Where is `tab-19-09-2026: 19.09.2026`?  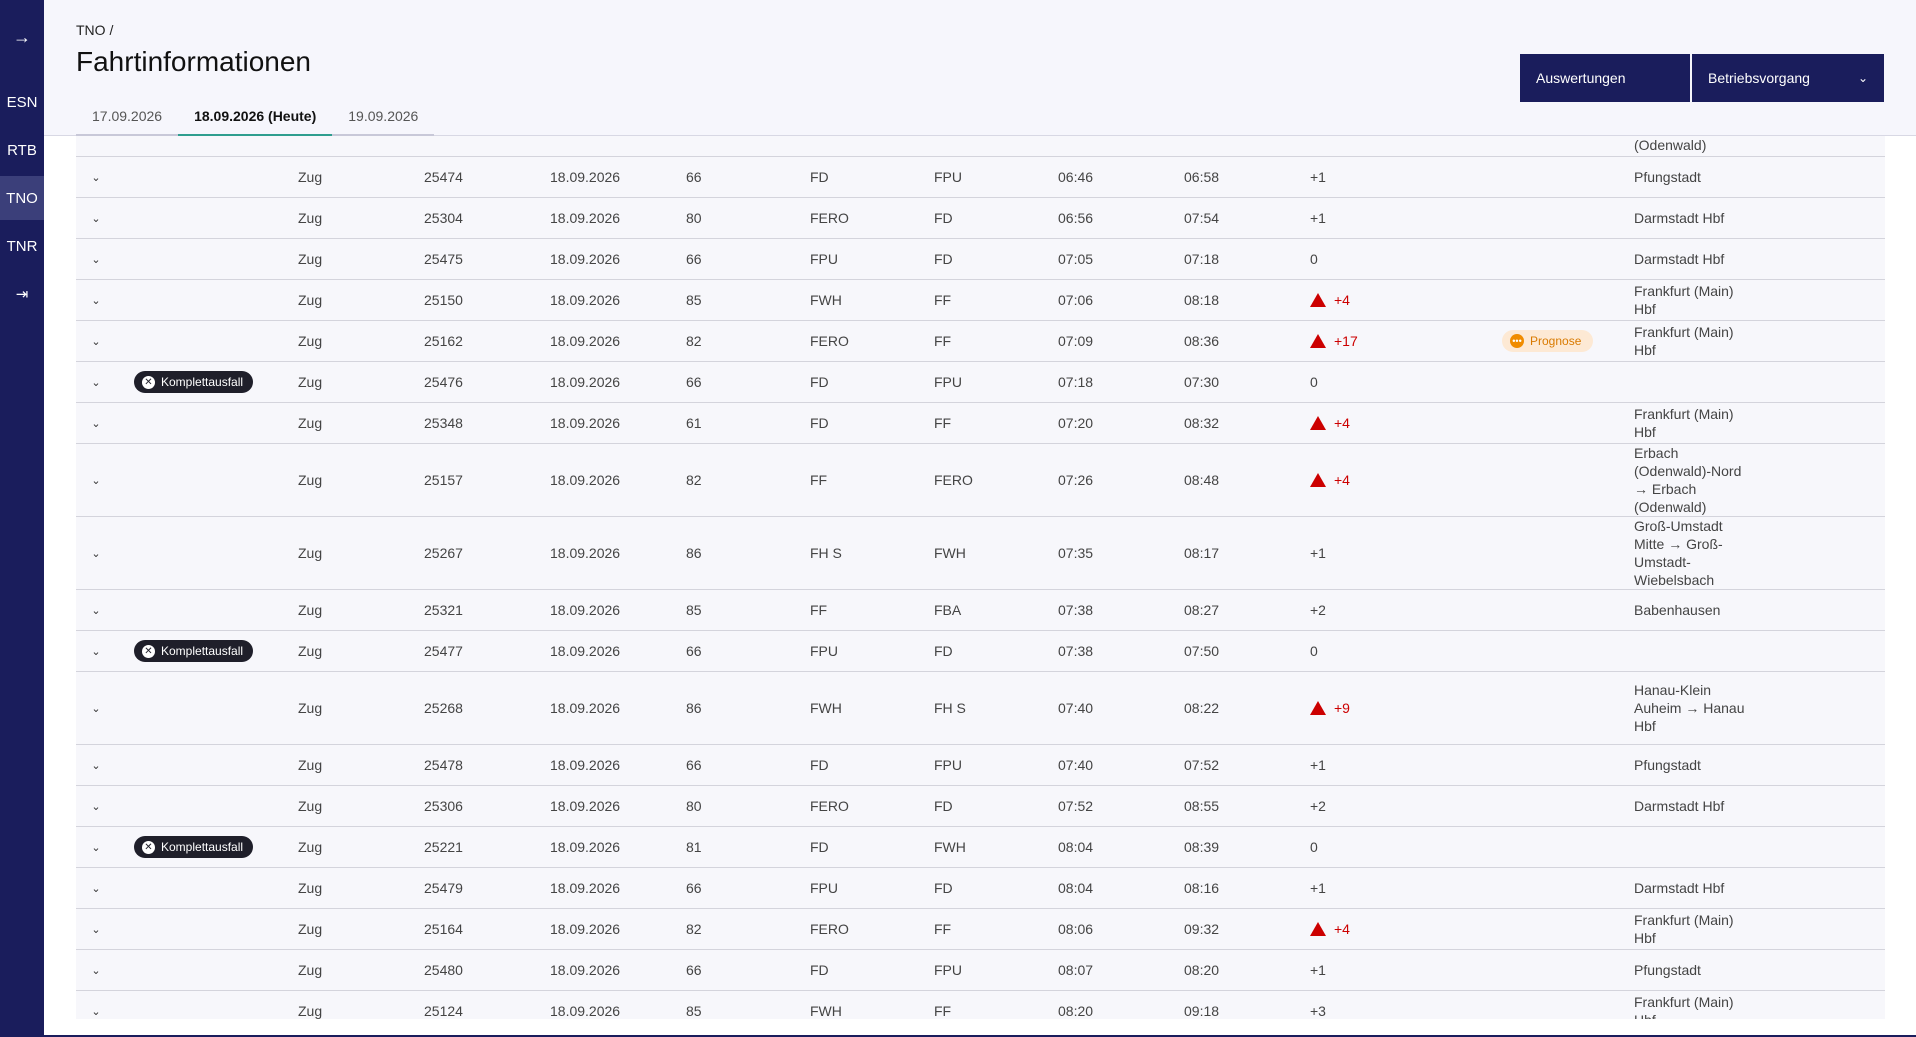
tab-19-09-2026: 19.09.2026 is located at coordinates (383, 118).